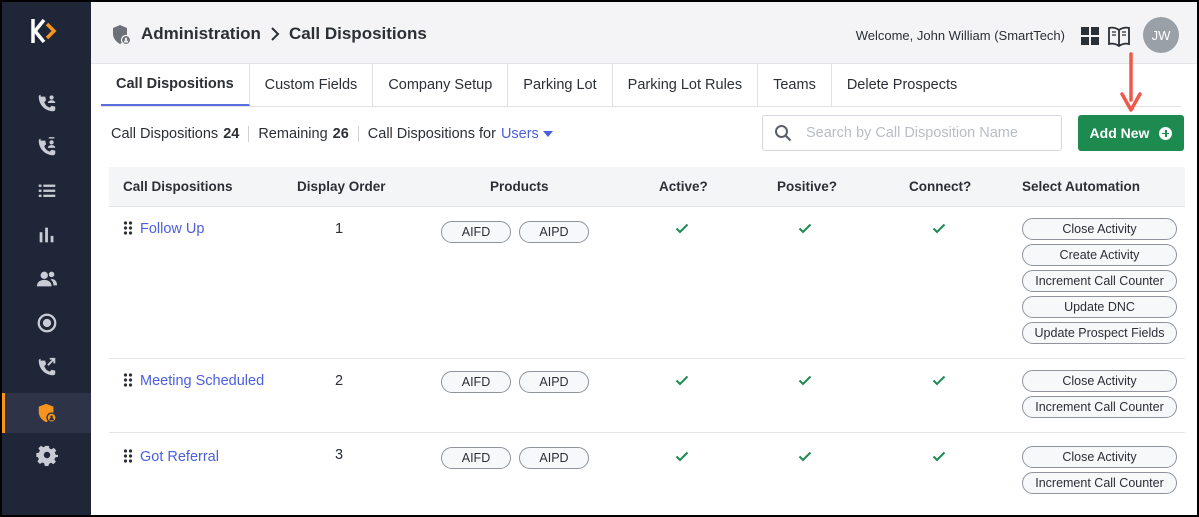 The width and height of the screenshot is (1199, 517). Describe the element at coordinates (46, 258) in the screenshot. I see `sidebar` at that location.